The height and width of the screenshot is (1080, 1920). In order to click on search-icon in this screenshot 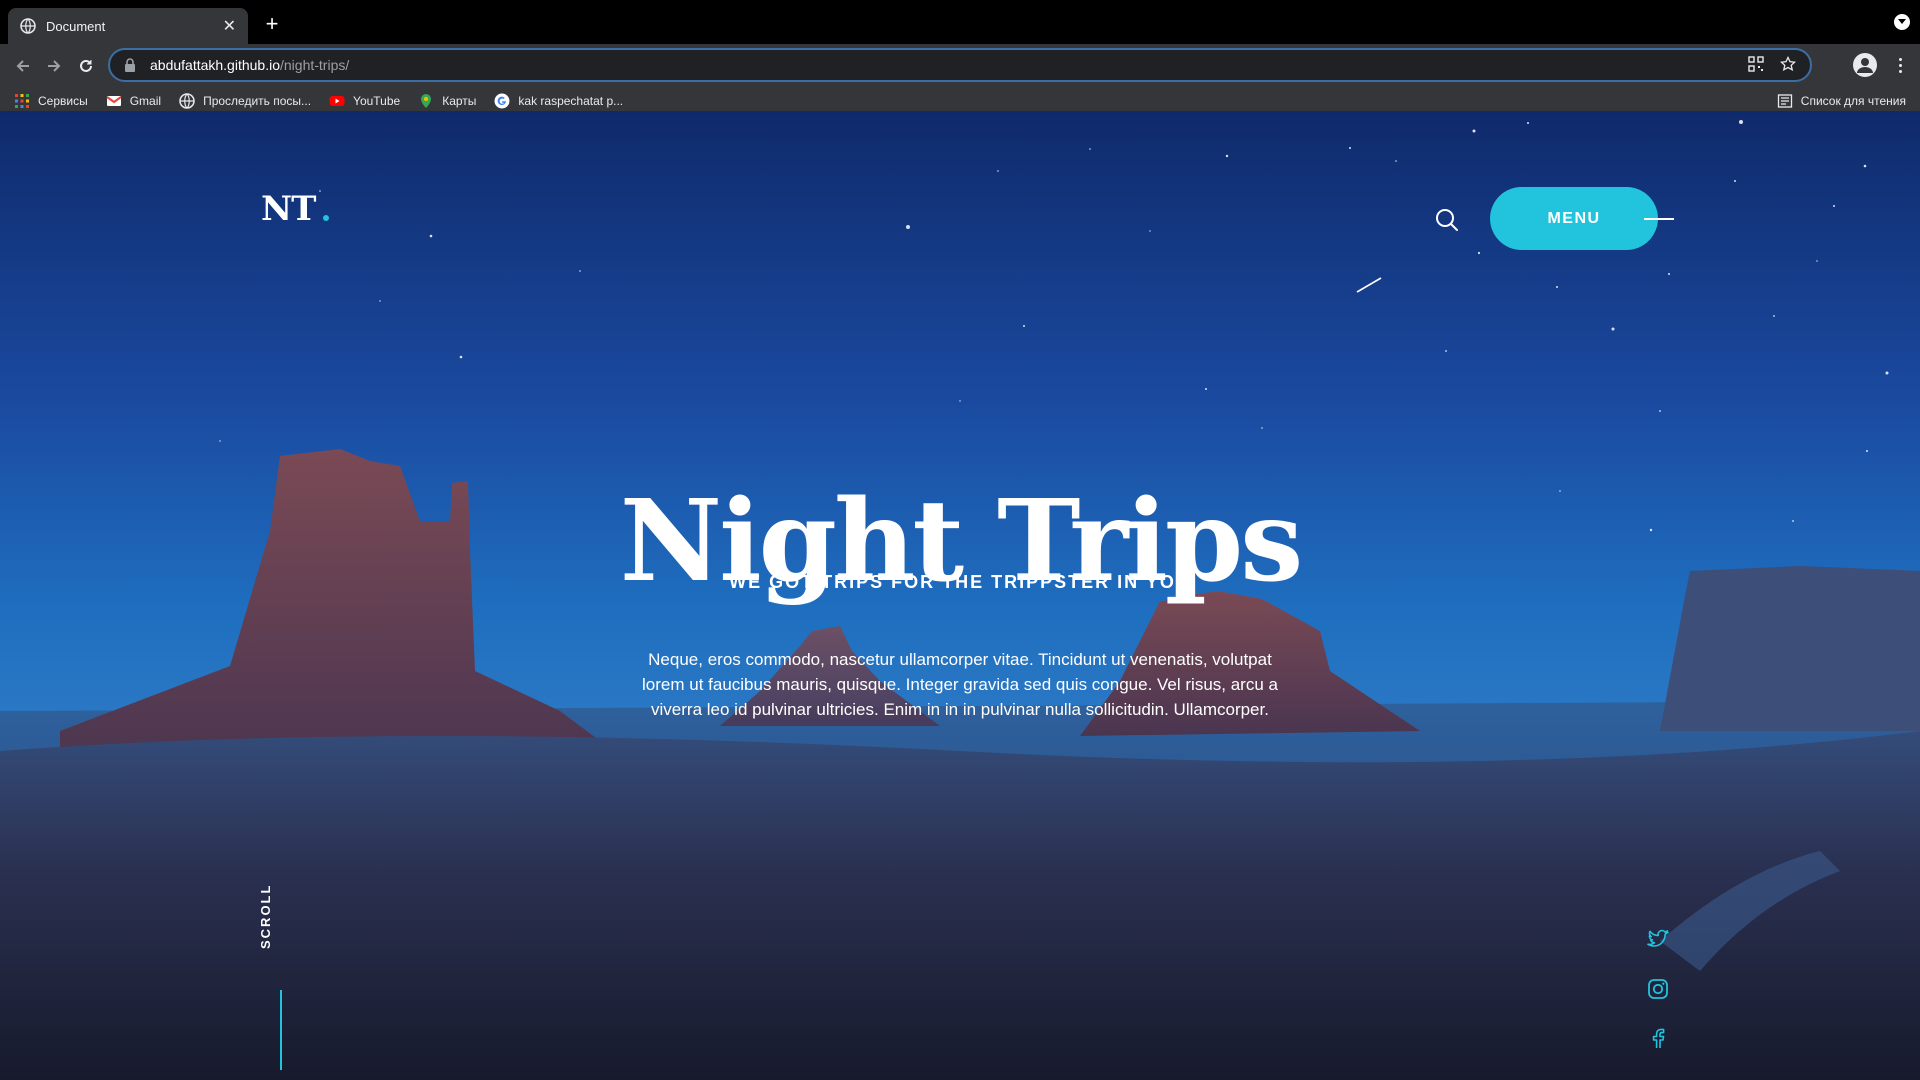, I will do `click(1447, 220)`.